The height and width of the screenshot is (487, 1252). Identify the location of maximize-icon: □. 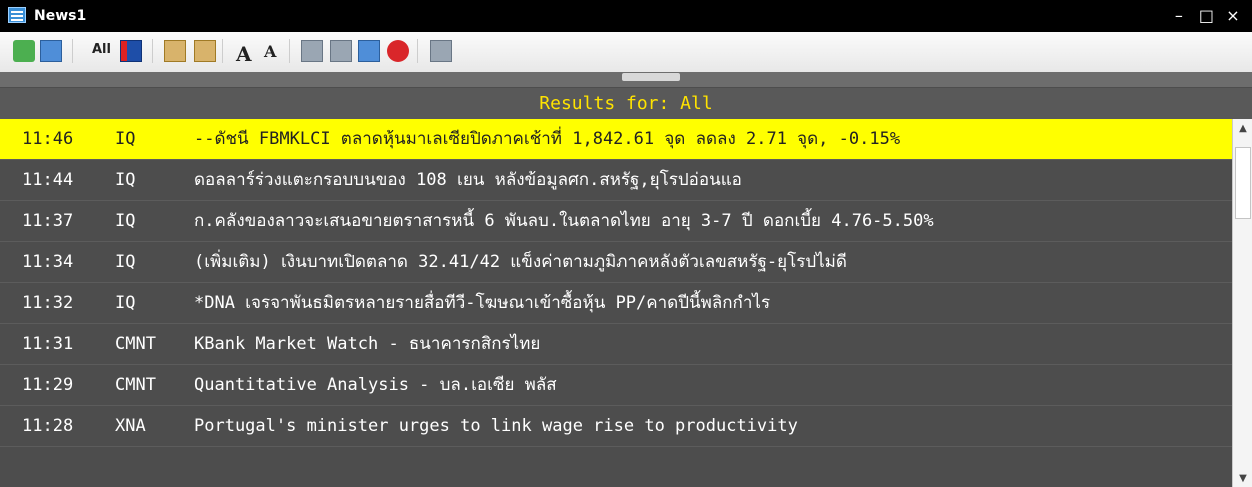
(1208, 15).